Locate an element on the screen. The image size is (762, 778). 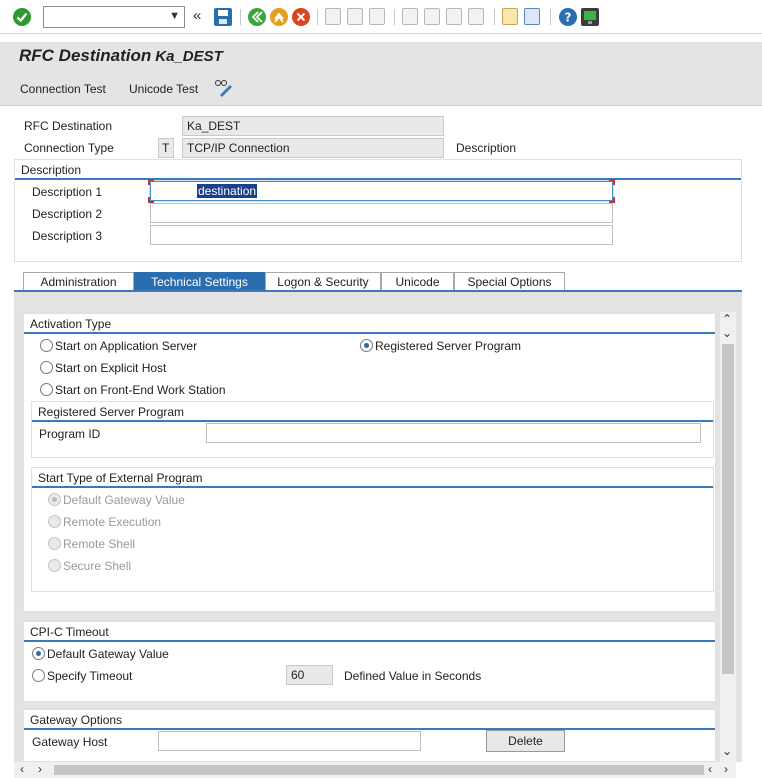
gateway-options-title: Gateway Options is located at coordinates (369, 720).